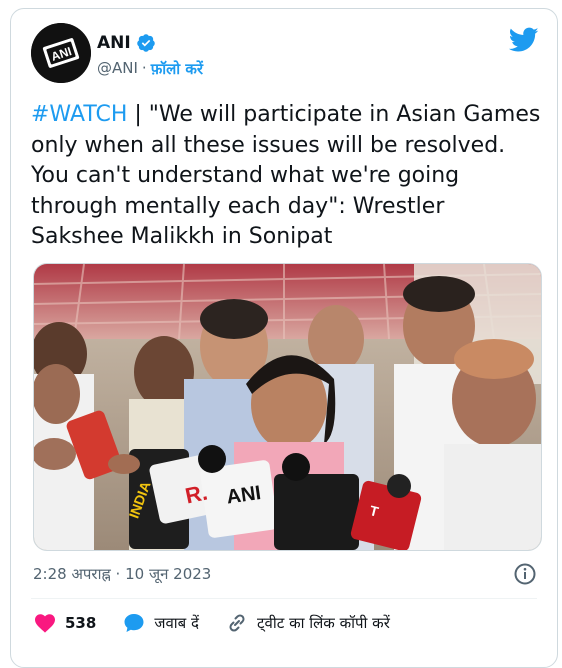 Image resolution: width=562 pixels, height=668 pixels. I want to click on reply-label: जवाब दें, so click(176, 623).